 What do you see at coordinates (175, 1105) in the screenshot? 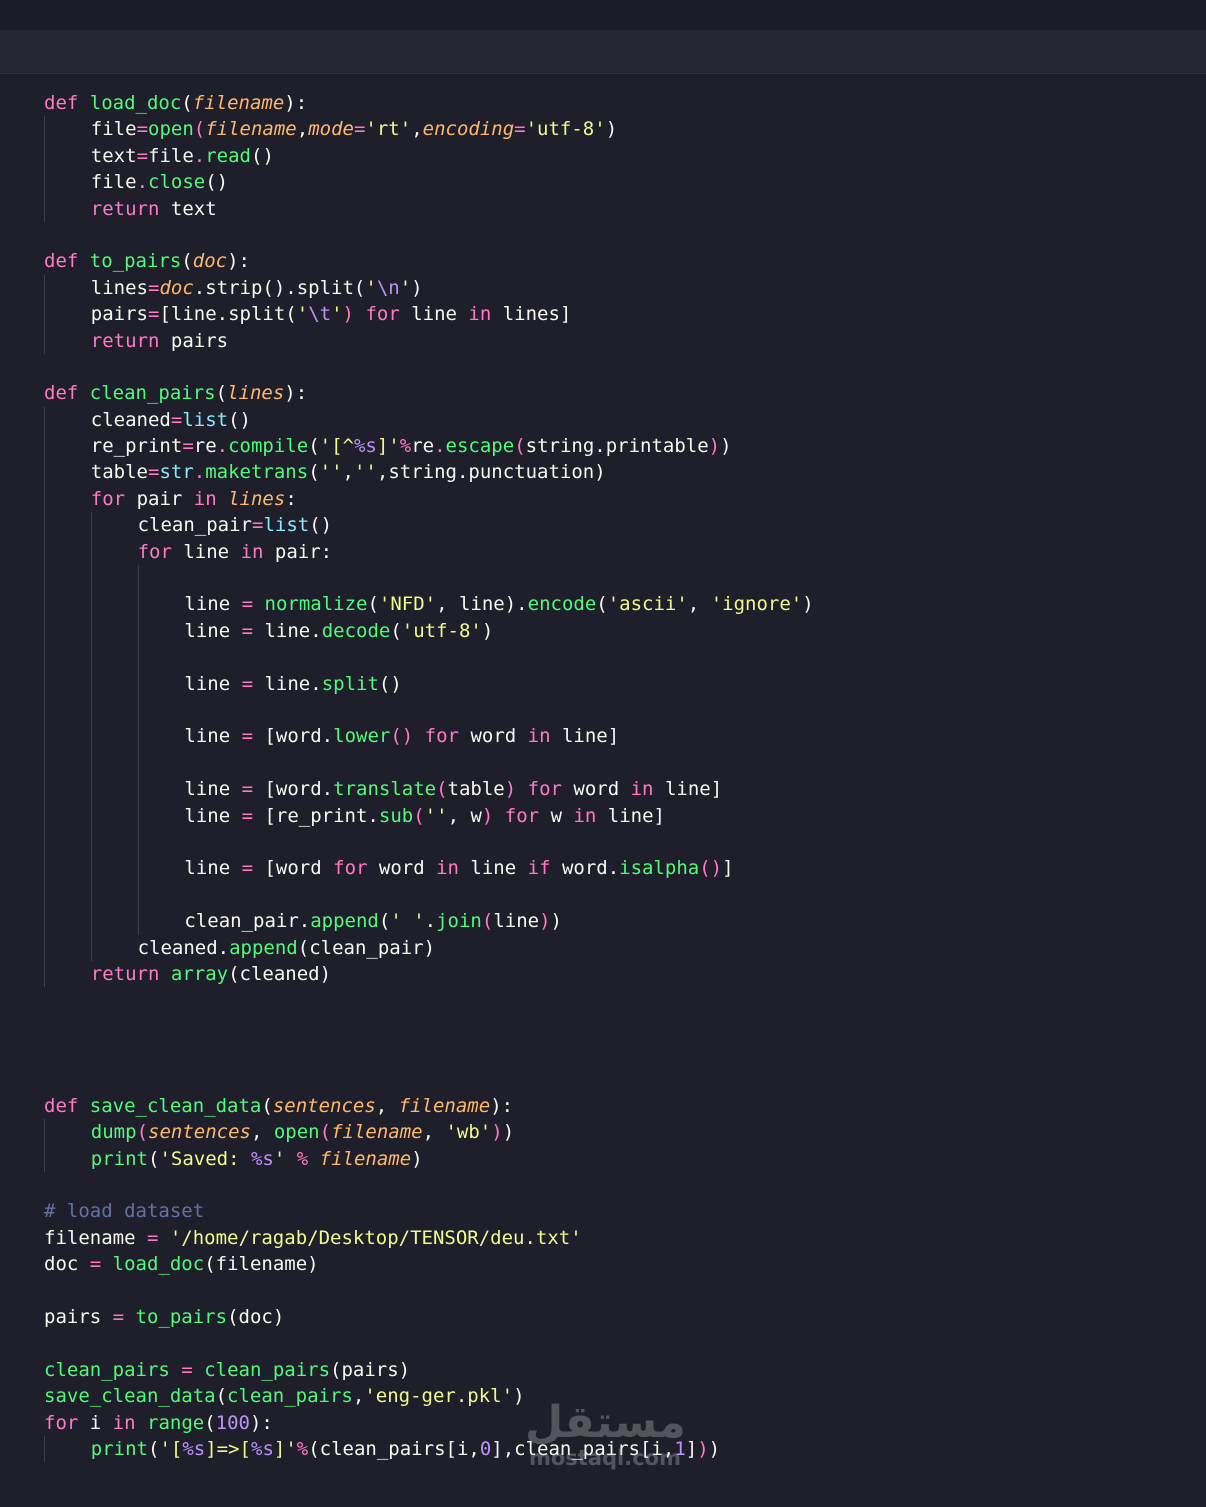
I see `code-token: save_clean_data` at bounding box center [175, 1105].